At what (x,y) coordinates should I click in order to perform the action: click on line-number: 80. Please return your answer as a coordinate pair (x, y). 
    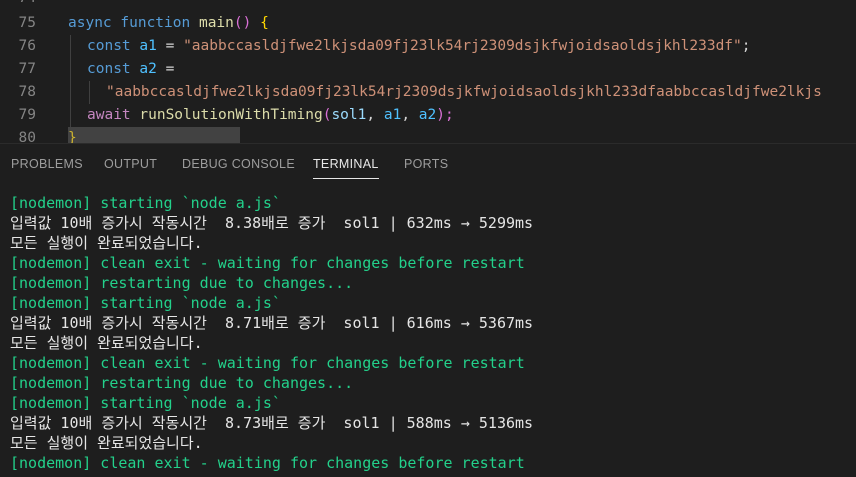
    Looking at the image, I should click on (27, 136).